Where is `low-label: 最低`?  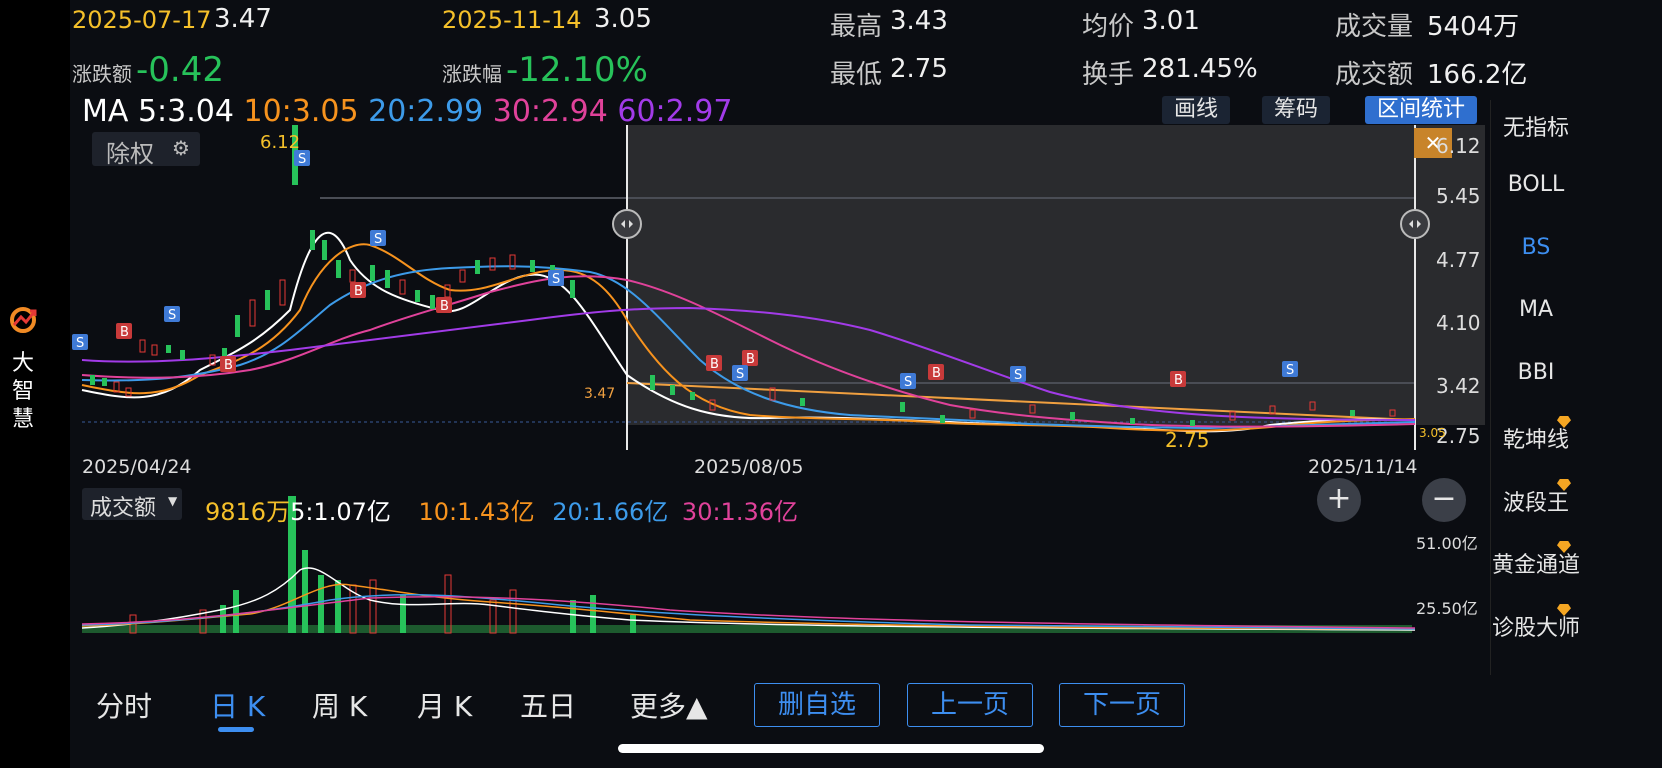 low-label: 最低 is located at coordinates (856, 75).